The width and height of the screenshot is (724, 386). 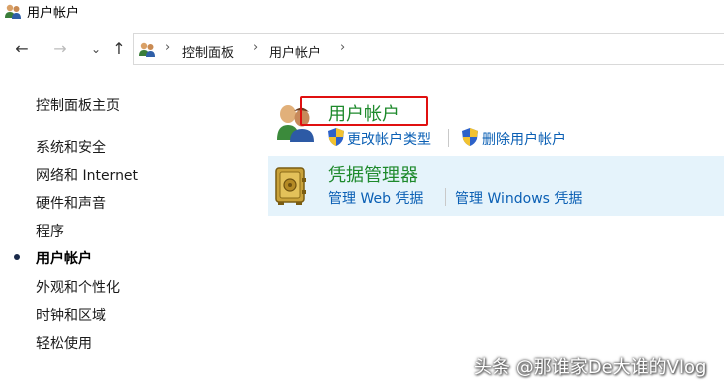 What do you see at coordinates (524, 139) in the screenshot?
I see `delete-user-accounts-link: 删除用户帐户` at bounding box center [524, 139].